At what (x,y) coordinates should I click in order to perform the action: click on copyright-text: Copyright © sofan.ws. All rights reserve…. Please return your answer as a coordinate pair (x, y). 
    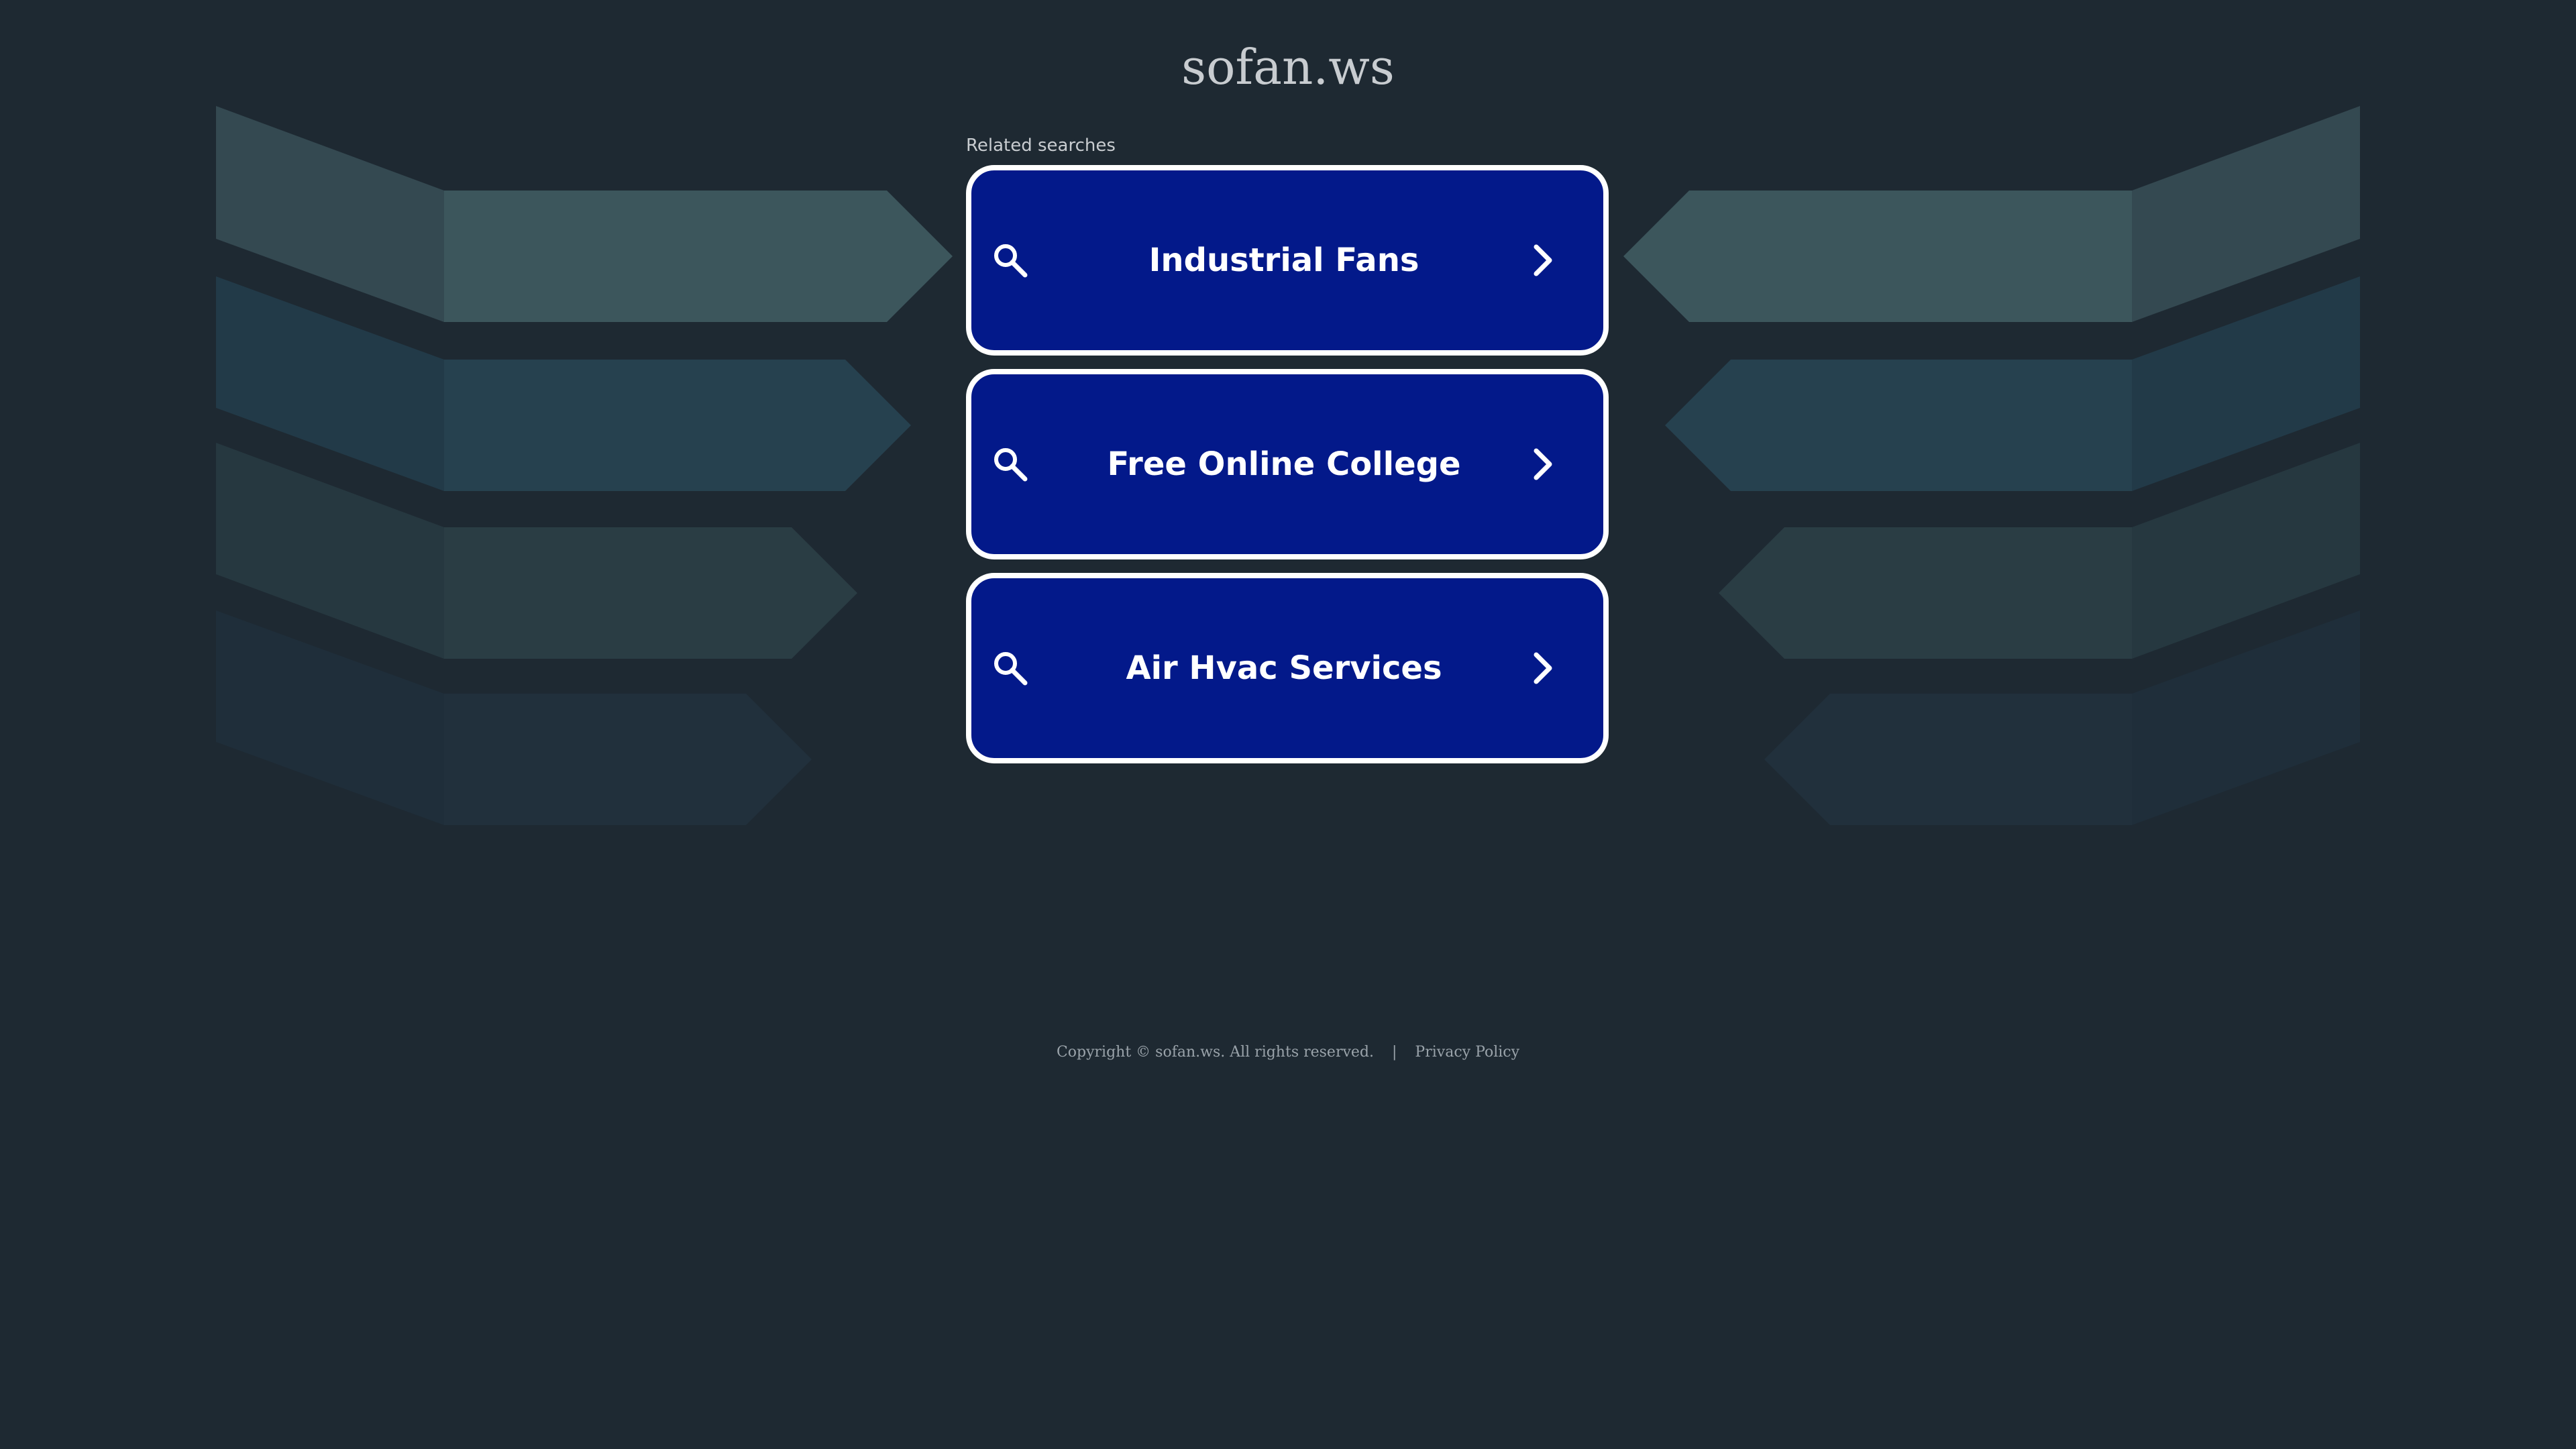
    Looking at the image, I should click on (1215, 1052).